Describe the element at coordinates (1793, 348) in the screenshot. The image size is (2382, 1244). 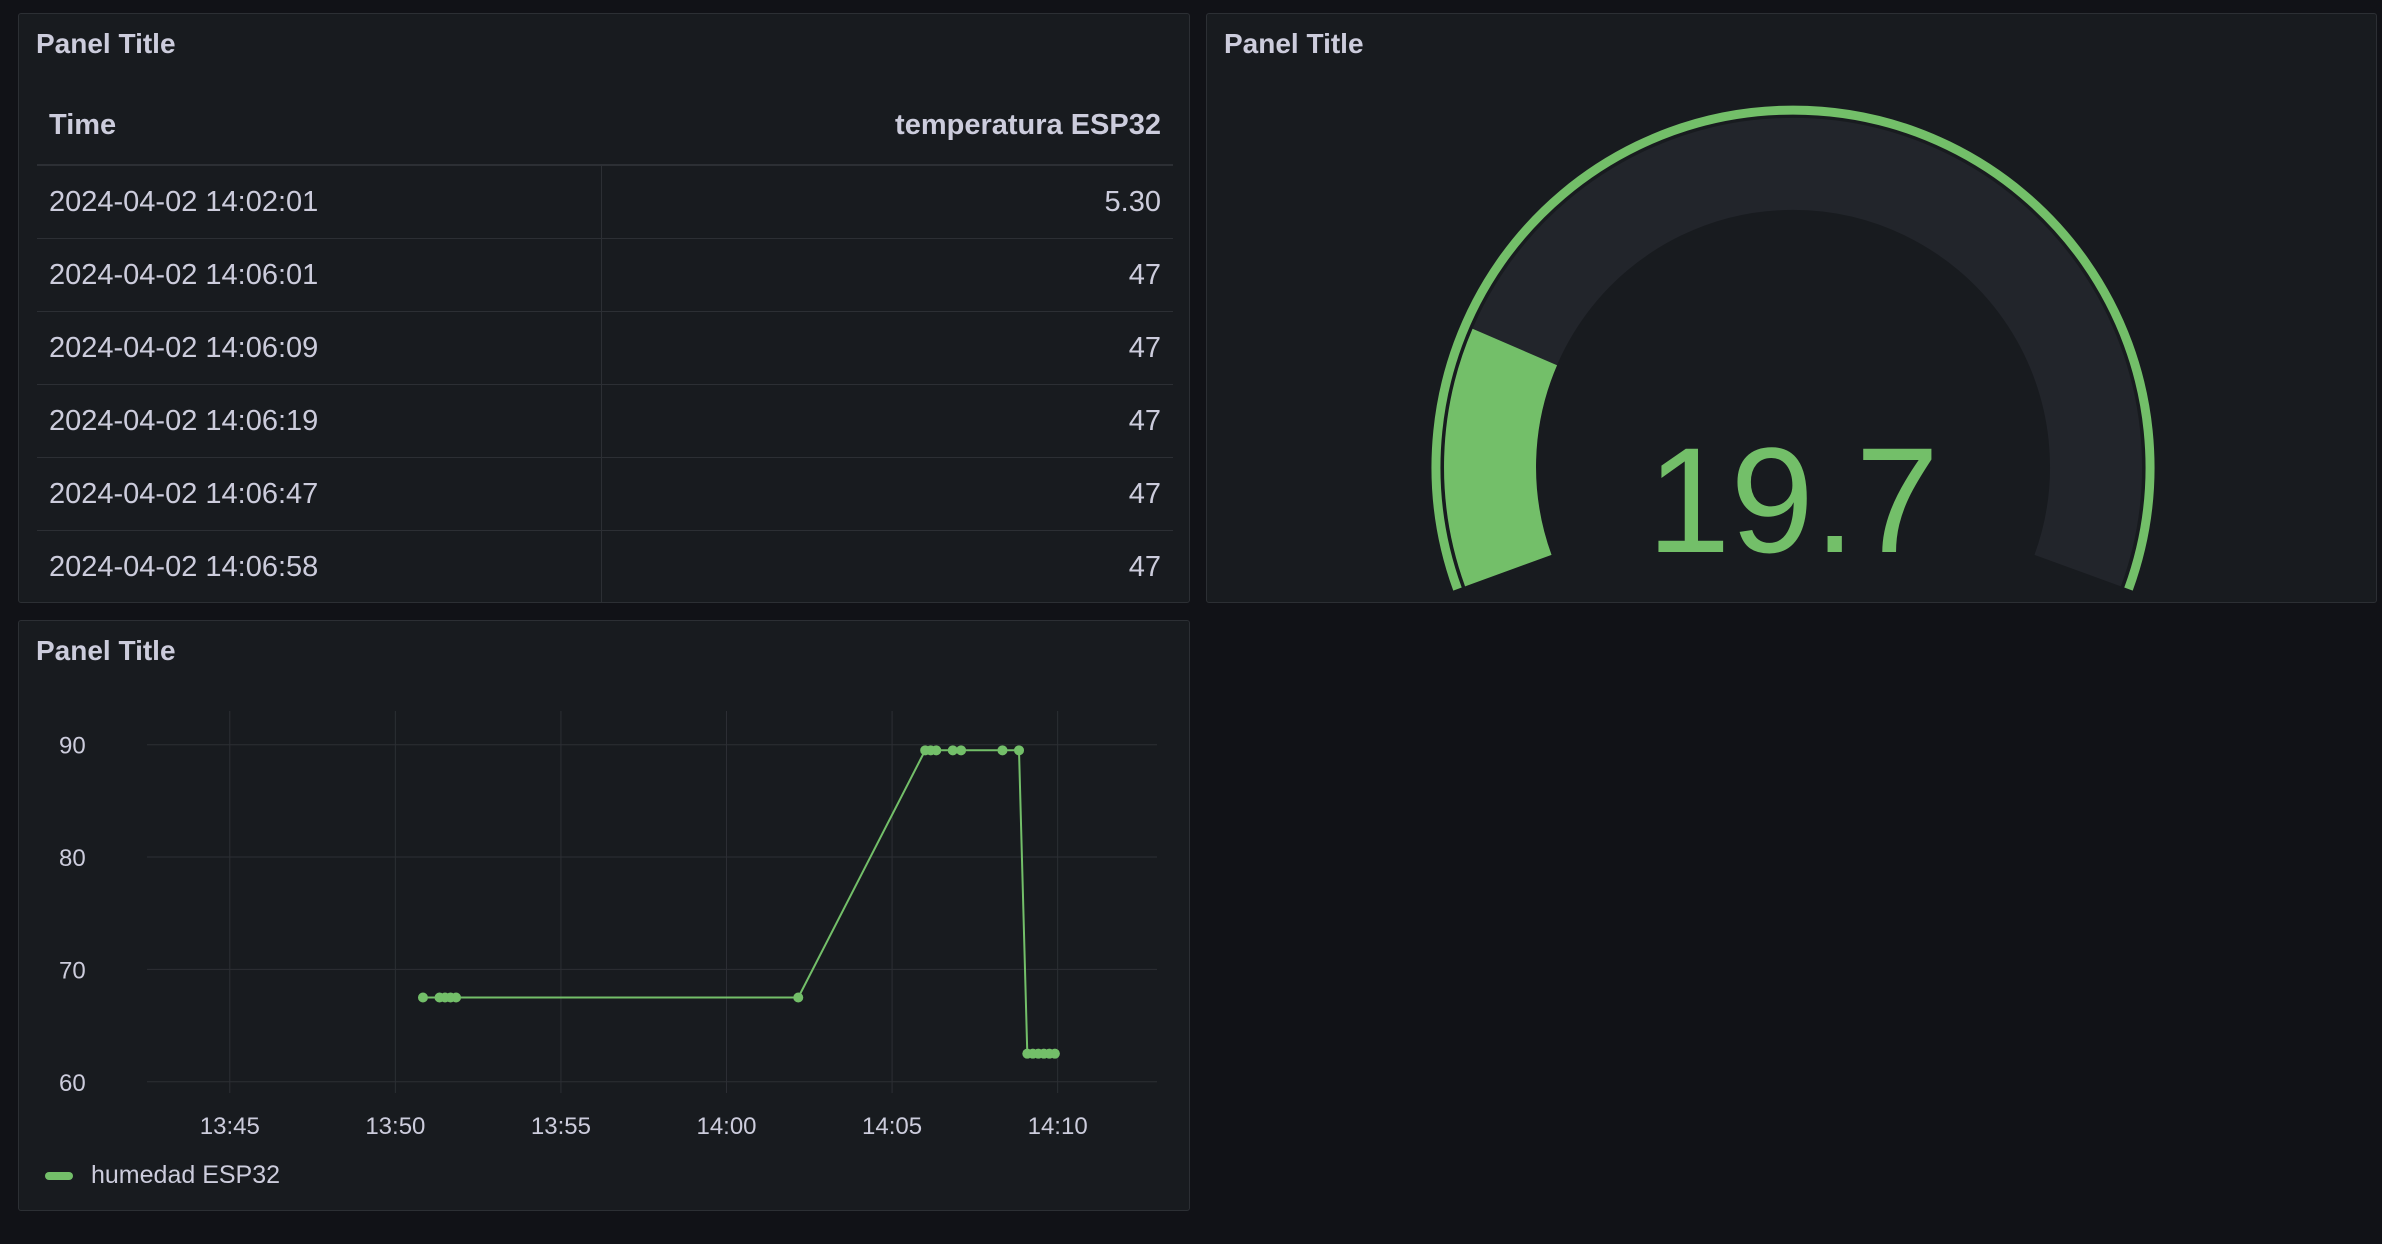
I see `gauge-chart: 19.7` at that location.